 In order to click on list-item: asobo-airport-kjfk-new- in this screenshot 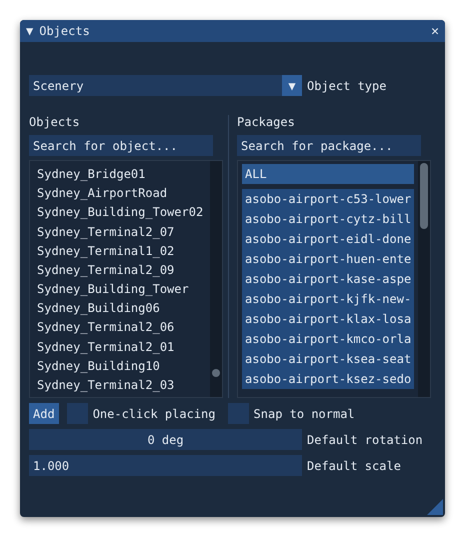, I will do `click(328, 299)`.